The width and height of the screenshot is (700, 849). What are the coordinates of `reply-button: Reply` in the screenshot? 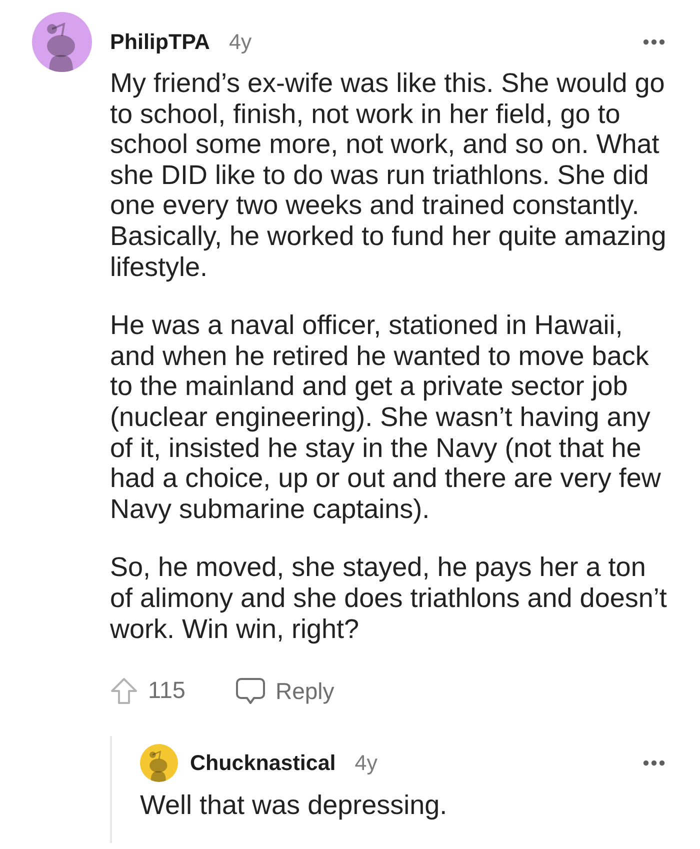 It's located at (284, 691).